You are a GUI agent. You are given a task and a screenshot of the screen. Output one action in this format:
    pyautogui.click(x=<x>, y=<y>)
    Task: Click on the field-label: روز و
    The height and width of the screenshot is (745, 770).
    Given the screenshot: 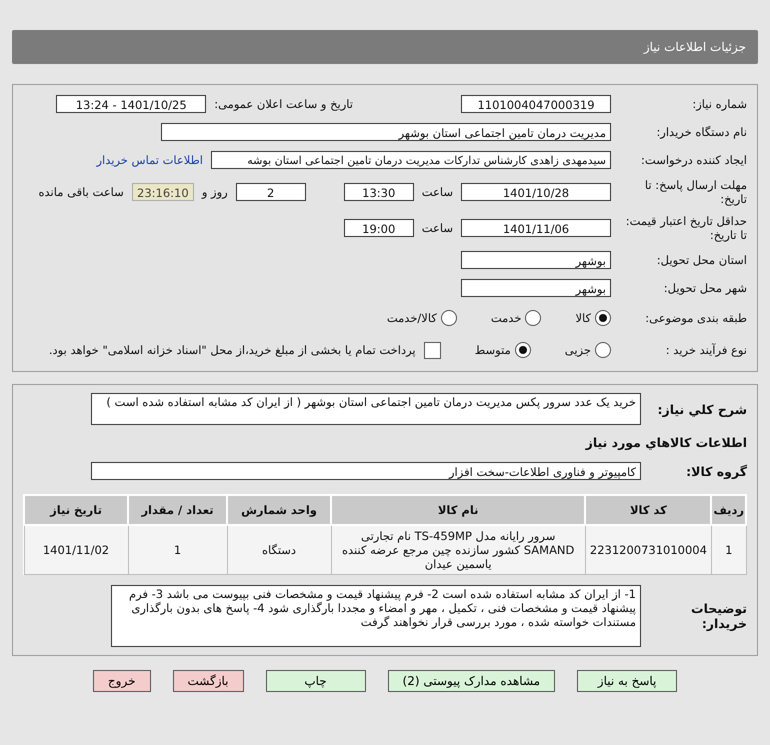 What is the action you would take?
    pyautogui.click(x=215, y=192)
    